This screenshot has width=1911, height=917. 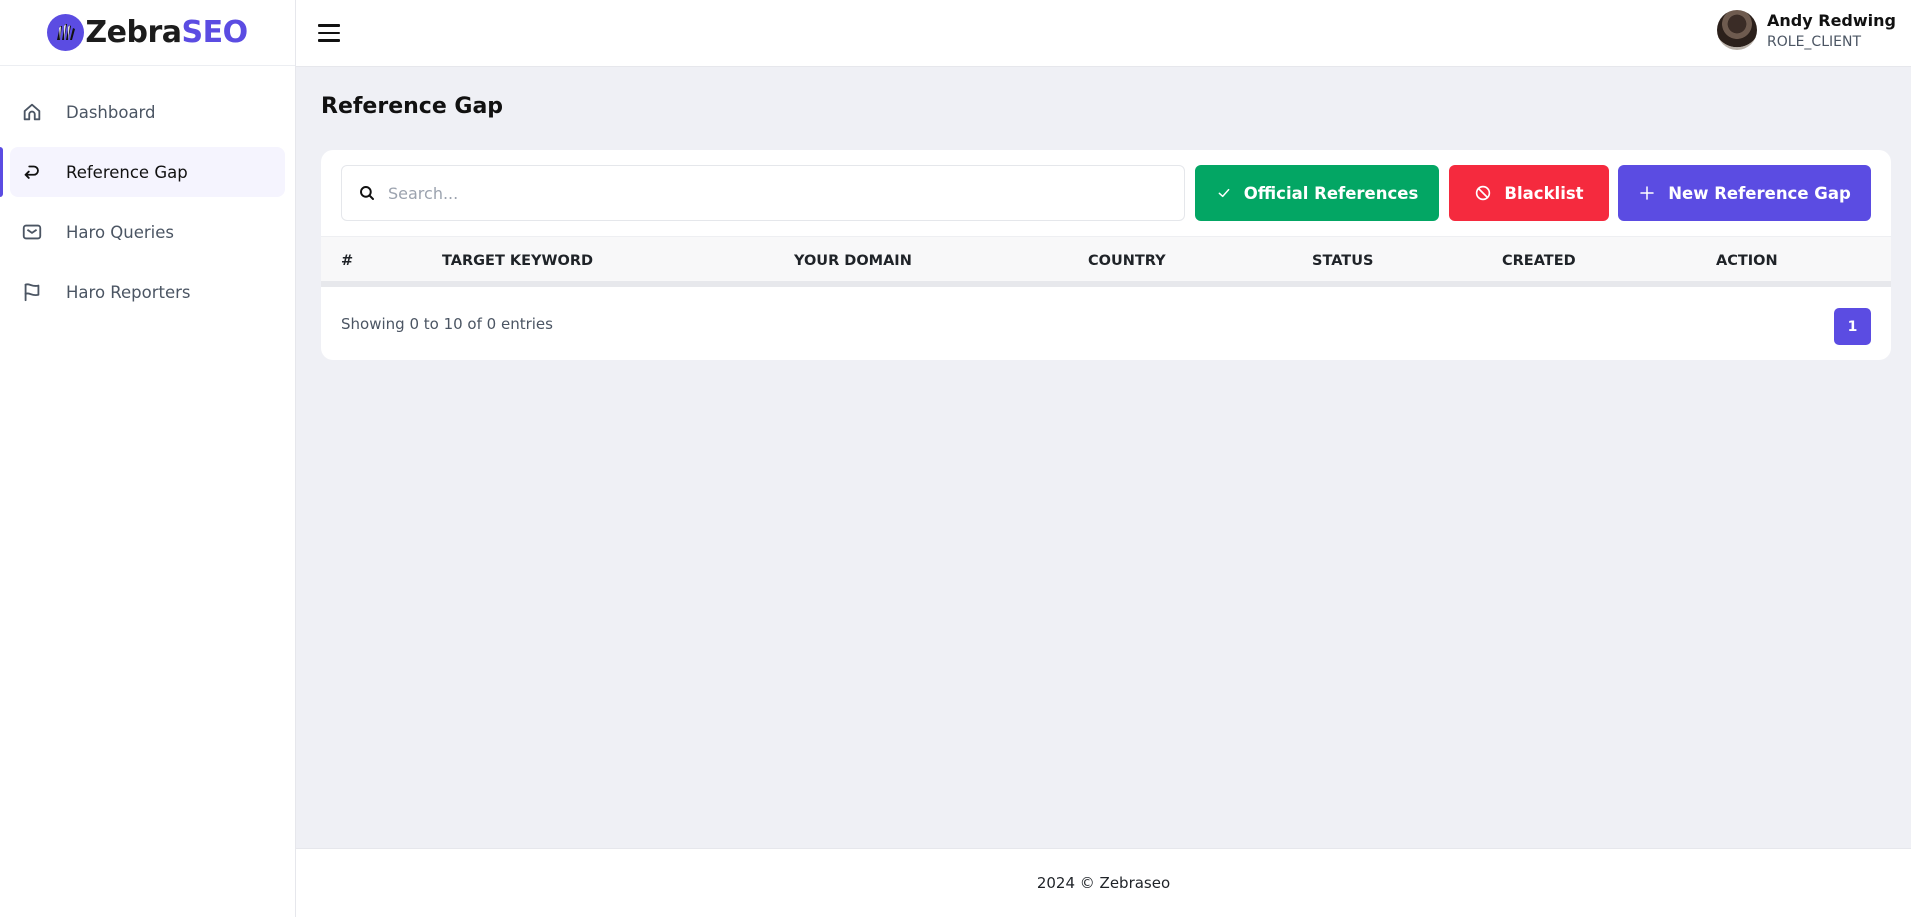 I want to click on user-menu: Andy Redwing ROLE_CLIENT, so click(x=1806, y=30).